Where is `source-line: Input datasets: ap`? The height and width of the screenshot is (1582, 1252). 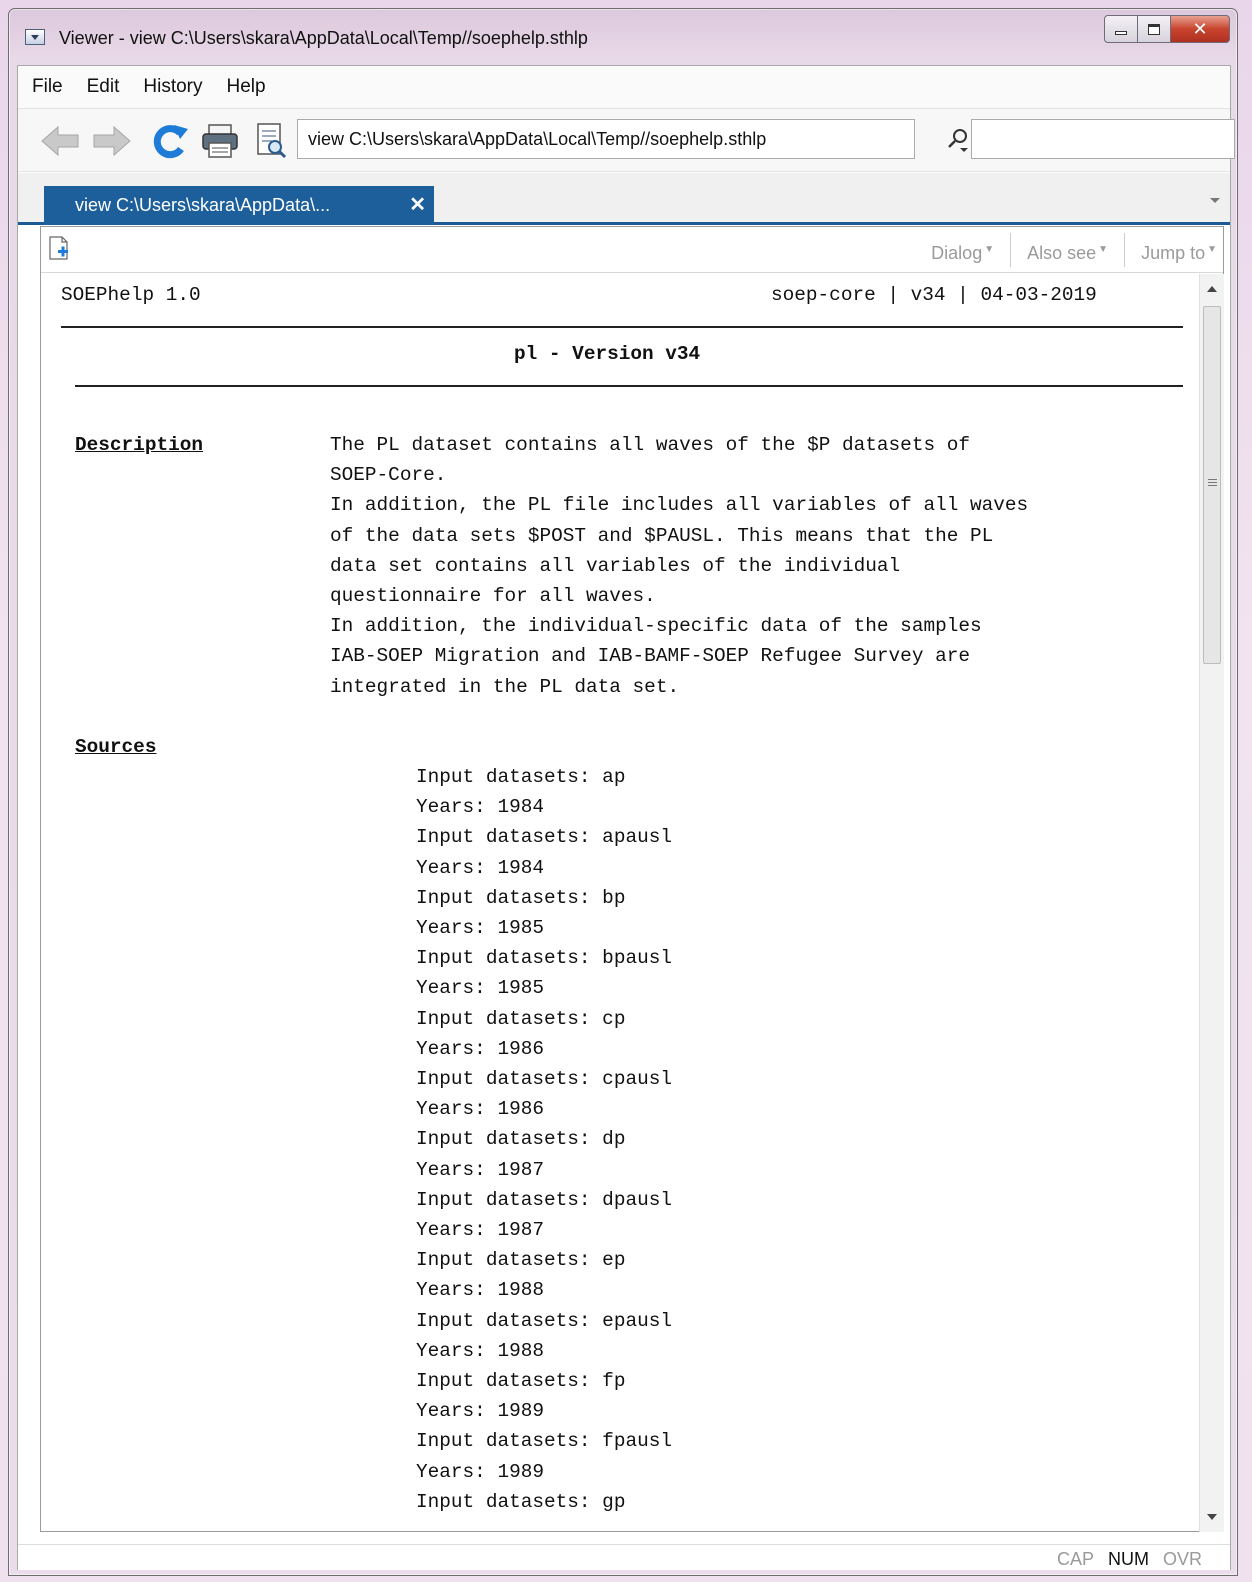 source-line: Input datasets: ap is located at coordinates (521, 777).